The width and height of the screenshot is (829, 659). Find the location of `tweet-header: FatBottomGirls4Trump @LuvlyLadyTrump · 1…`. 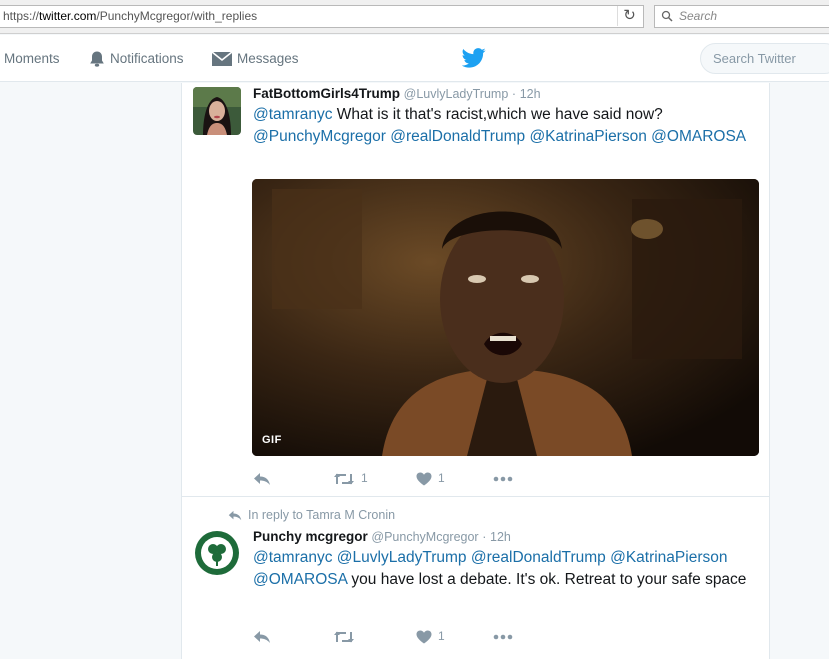

tweet-header: FatBottomGirls4Trump @LuvlyLadyTrump · 1… is located at coordinates (397, 93).